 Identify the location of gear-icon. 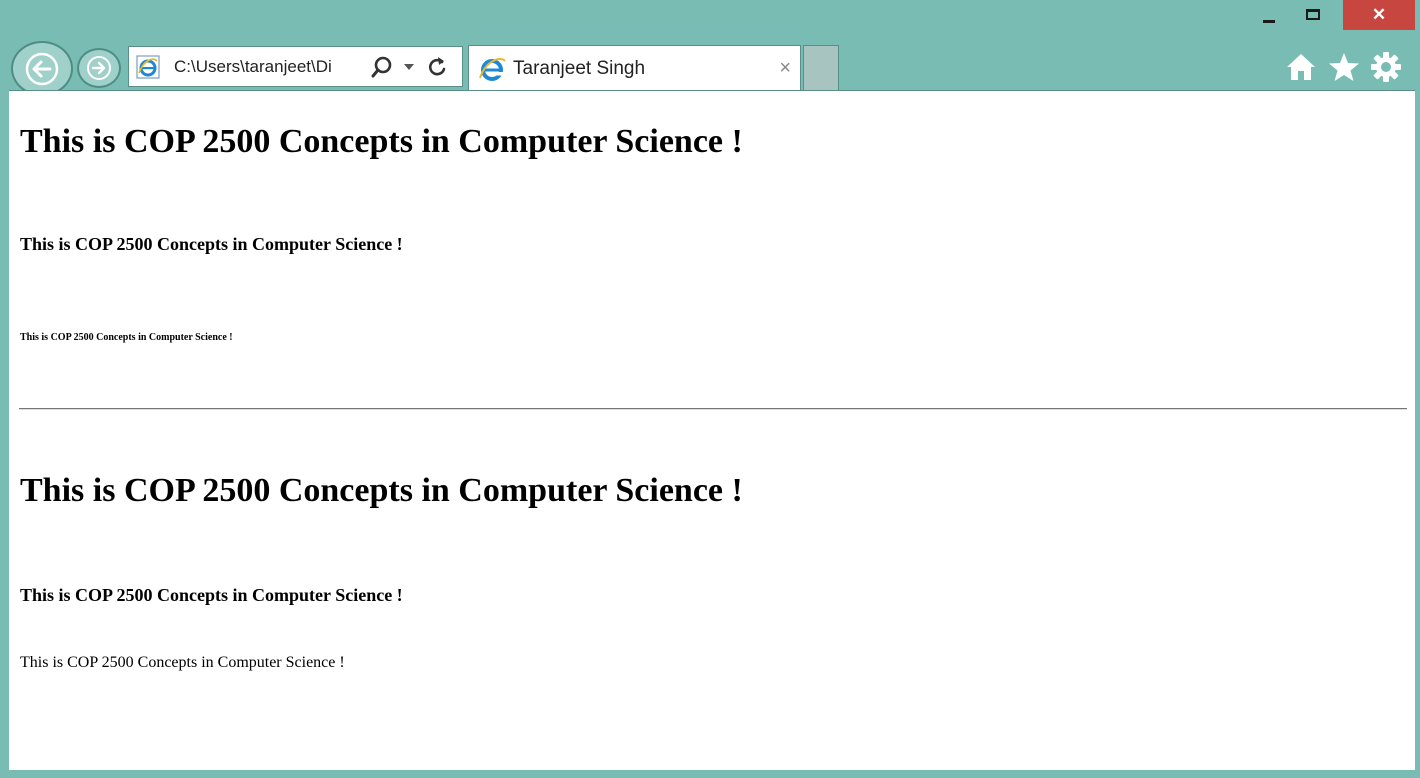
(1386, 67).